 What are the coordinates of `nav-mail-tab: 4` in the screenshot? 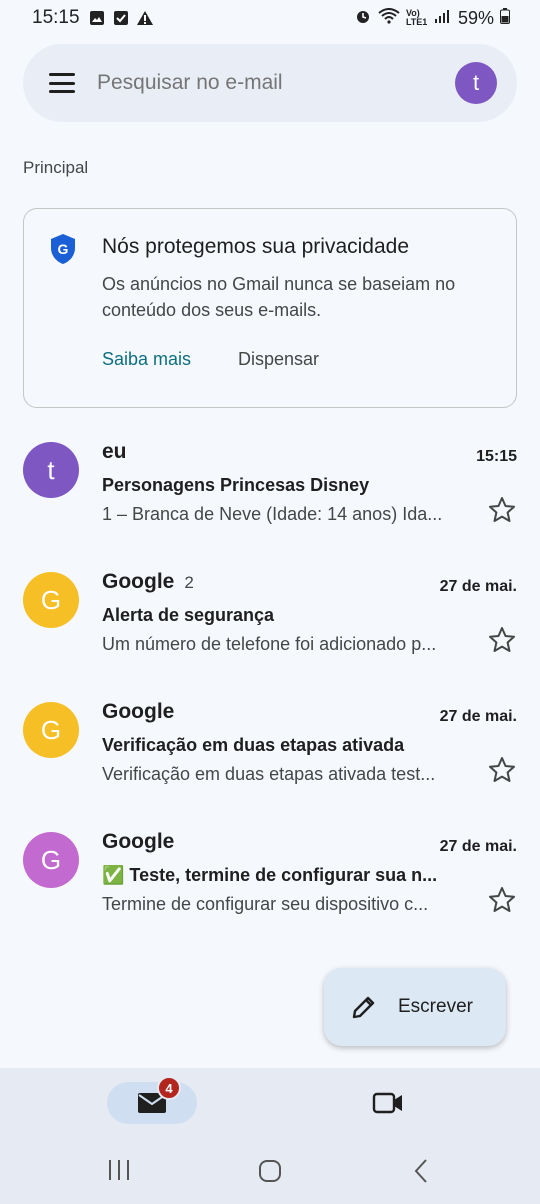 It's located at (152, 1100).